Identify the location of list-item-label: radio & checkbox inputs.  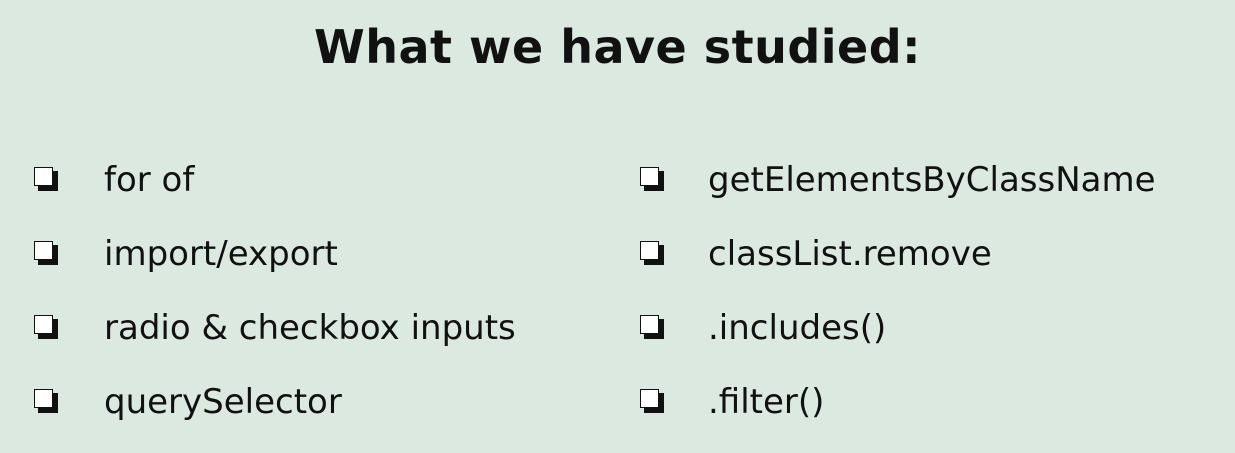
(310, 328).